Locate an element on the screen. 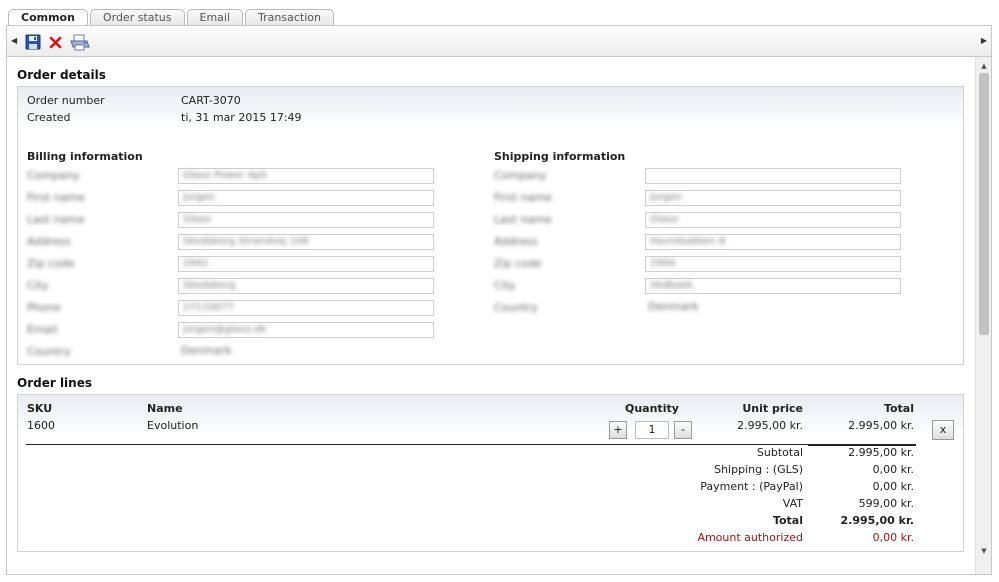  billing-firstname-label: First name is located at coordinates (56, 197).